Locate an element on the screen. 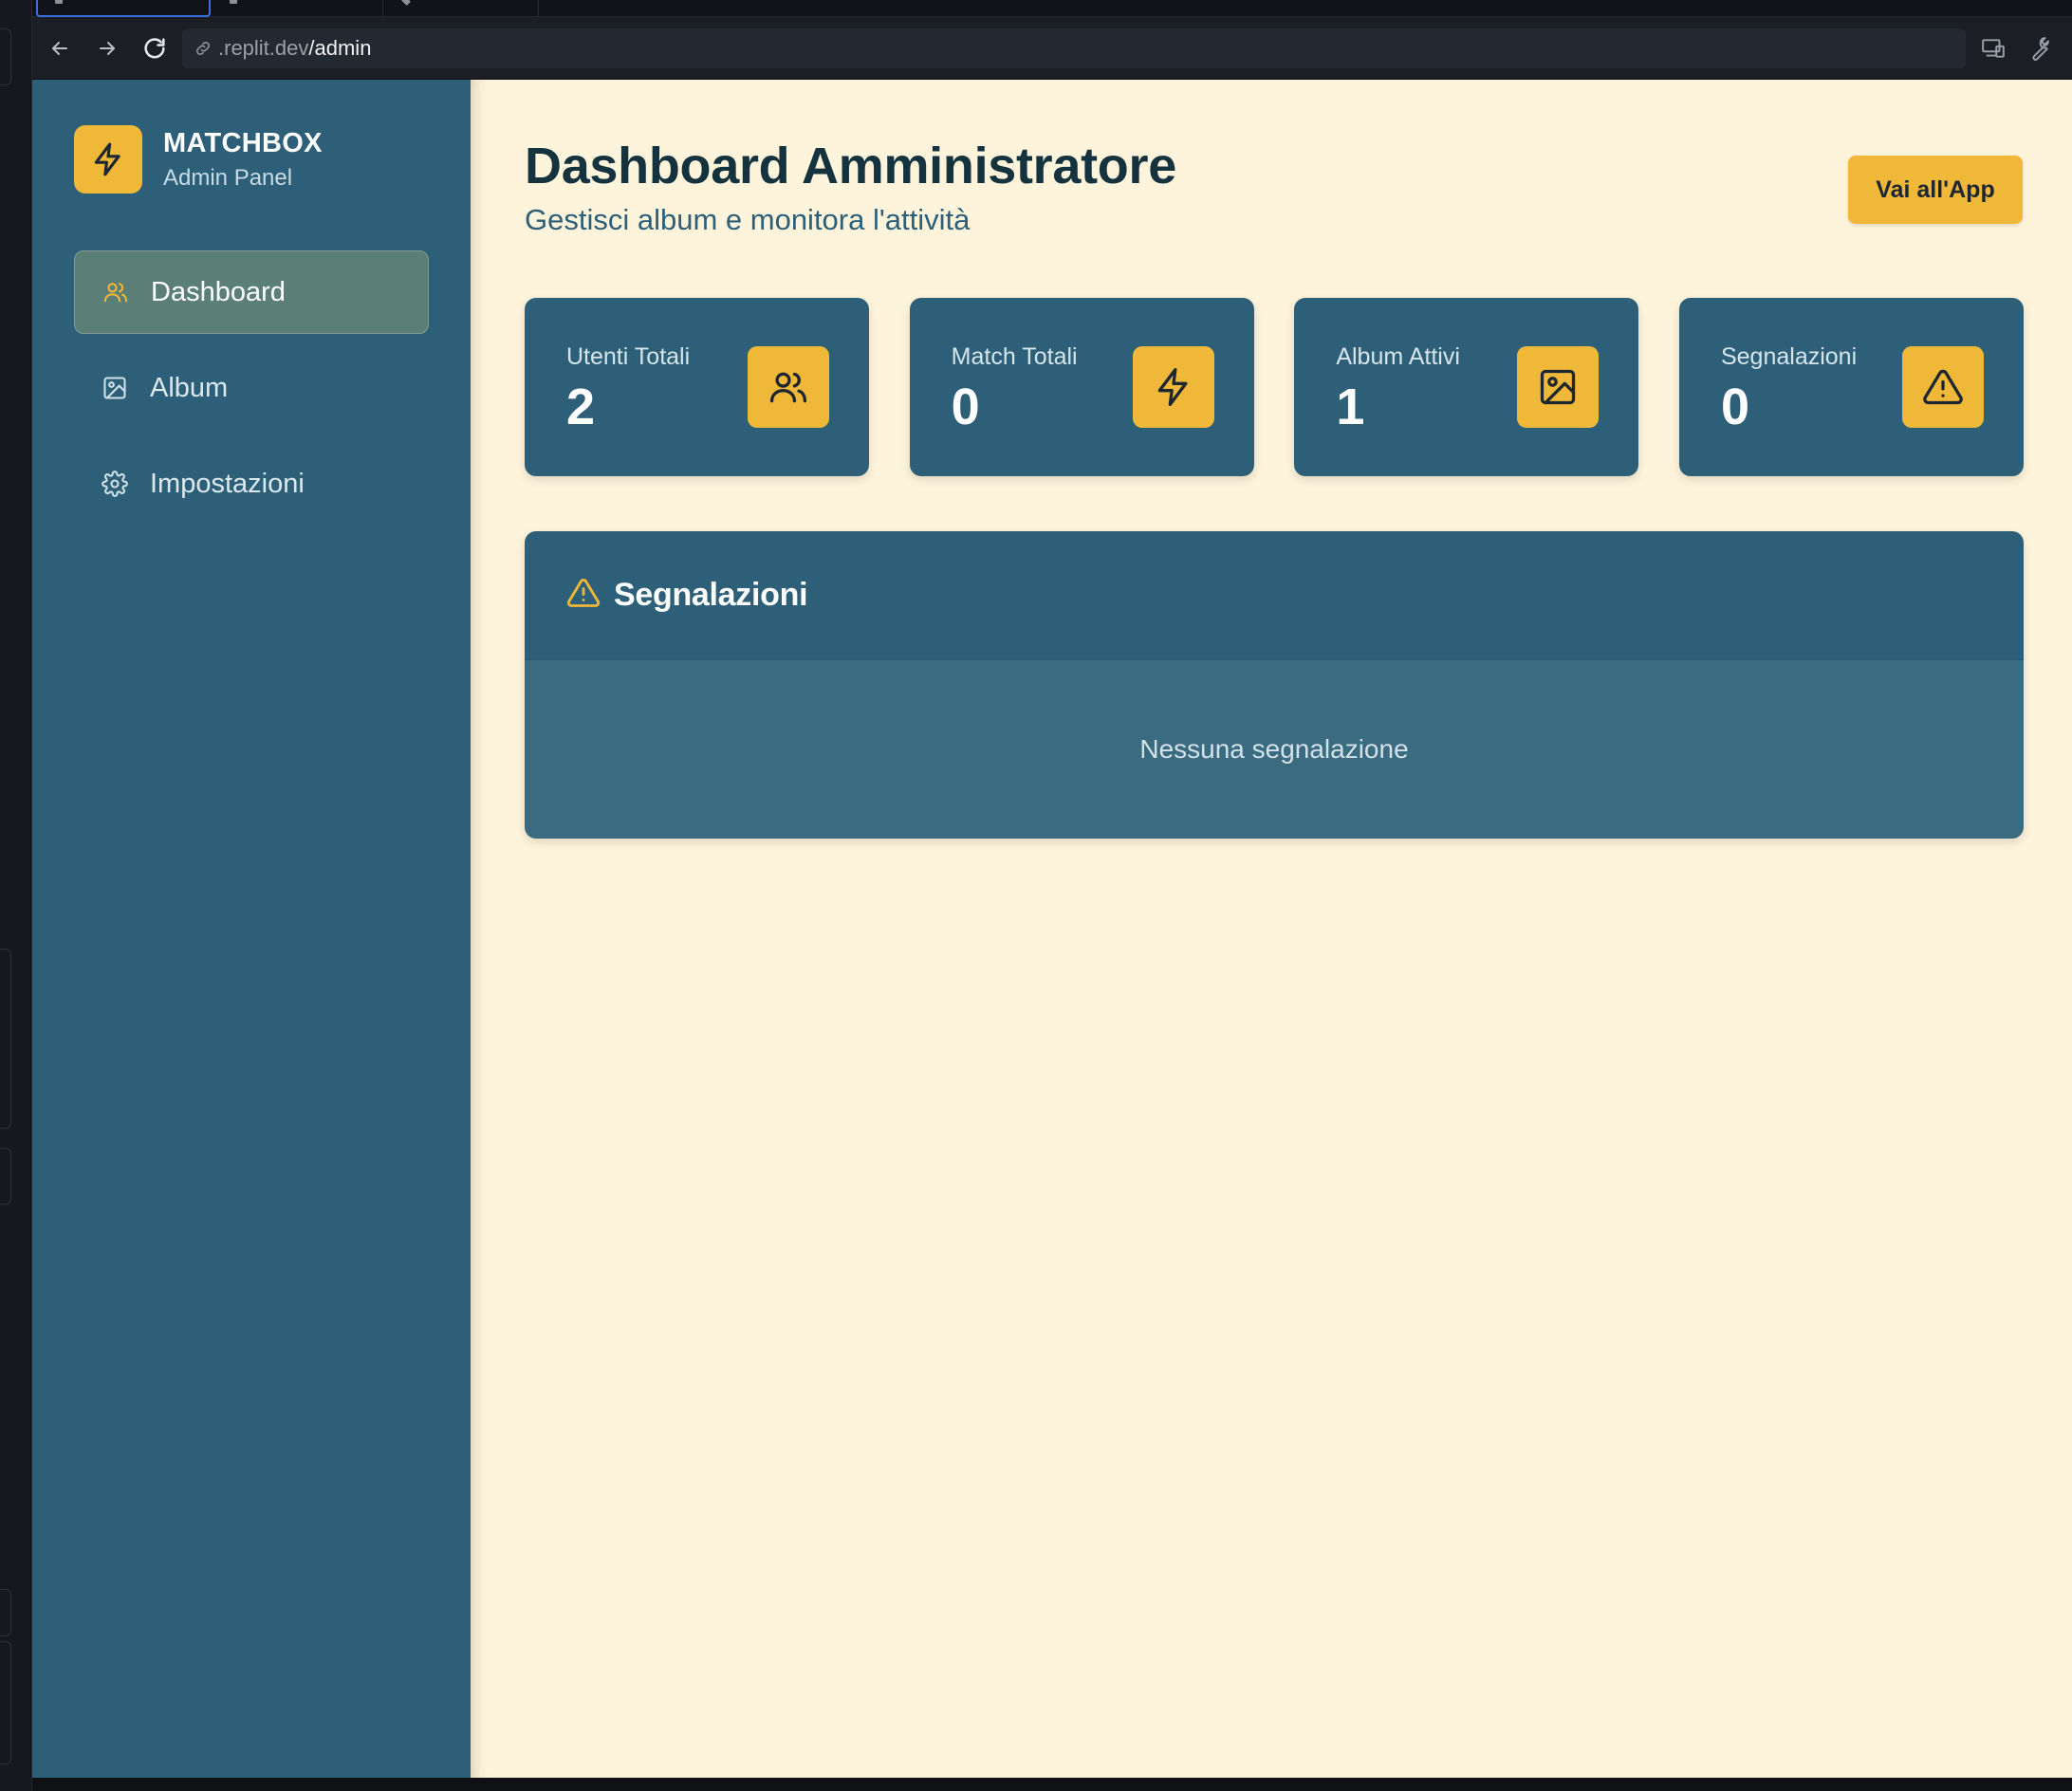 Image resolution: width=2072 pixels, height=1791 pixels. devices-icon is located at coordinates (1993, 49).